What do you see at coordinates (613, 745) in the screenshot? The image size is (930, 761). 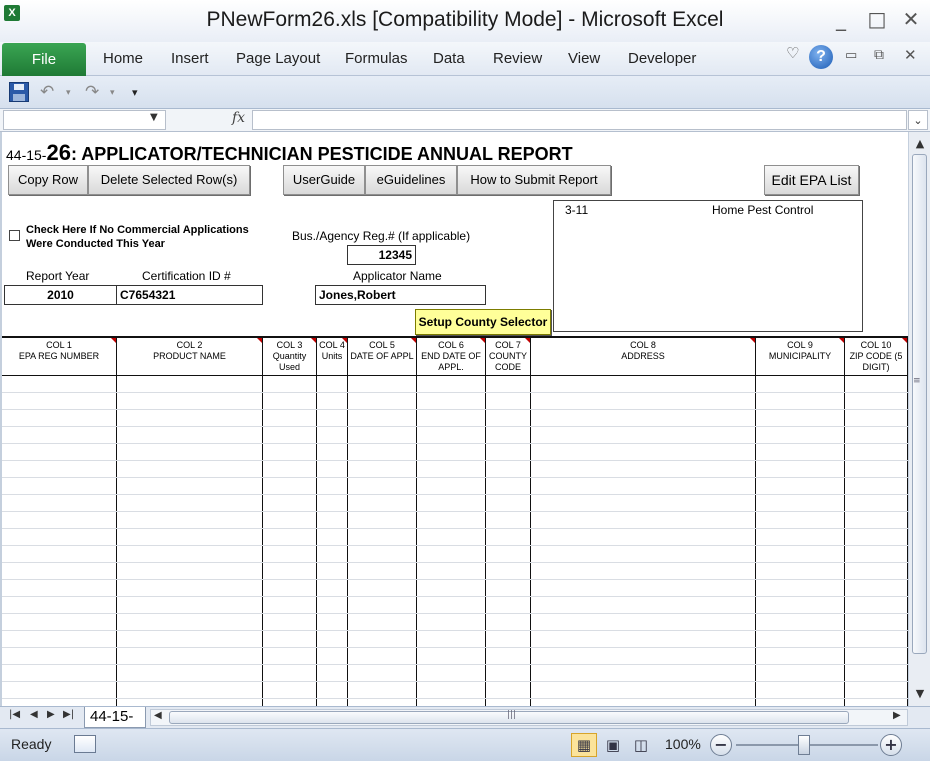 I see `page-layout-view-icon: ▣` at bounding box center [613, 745].